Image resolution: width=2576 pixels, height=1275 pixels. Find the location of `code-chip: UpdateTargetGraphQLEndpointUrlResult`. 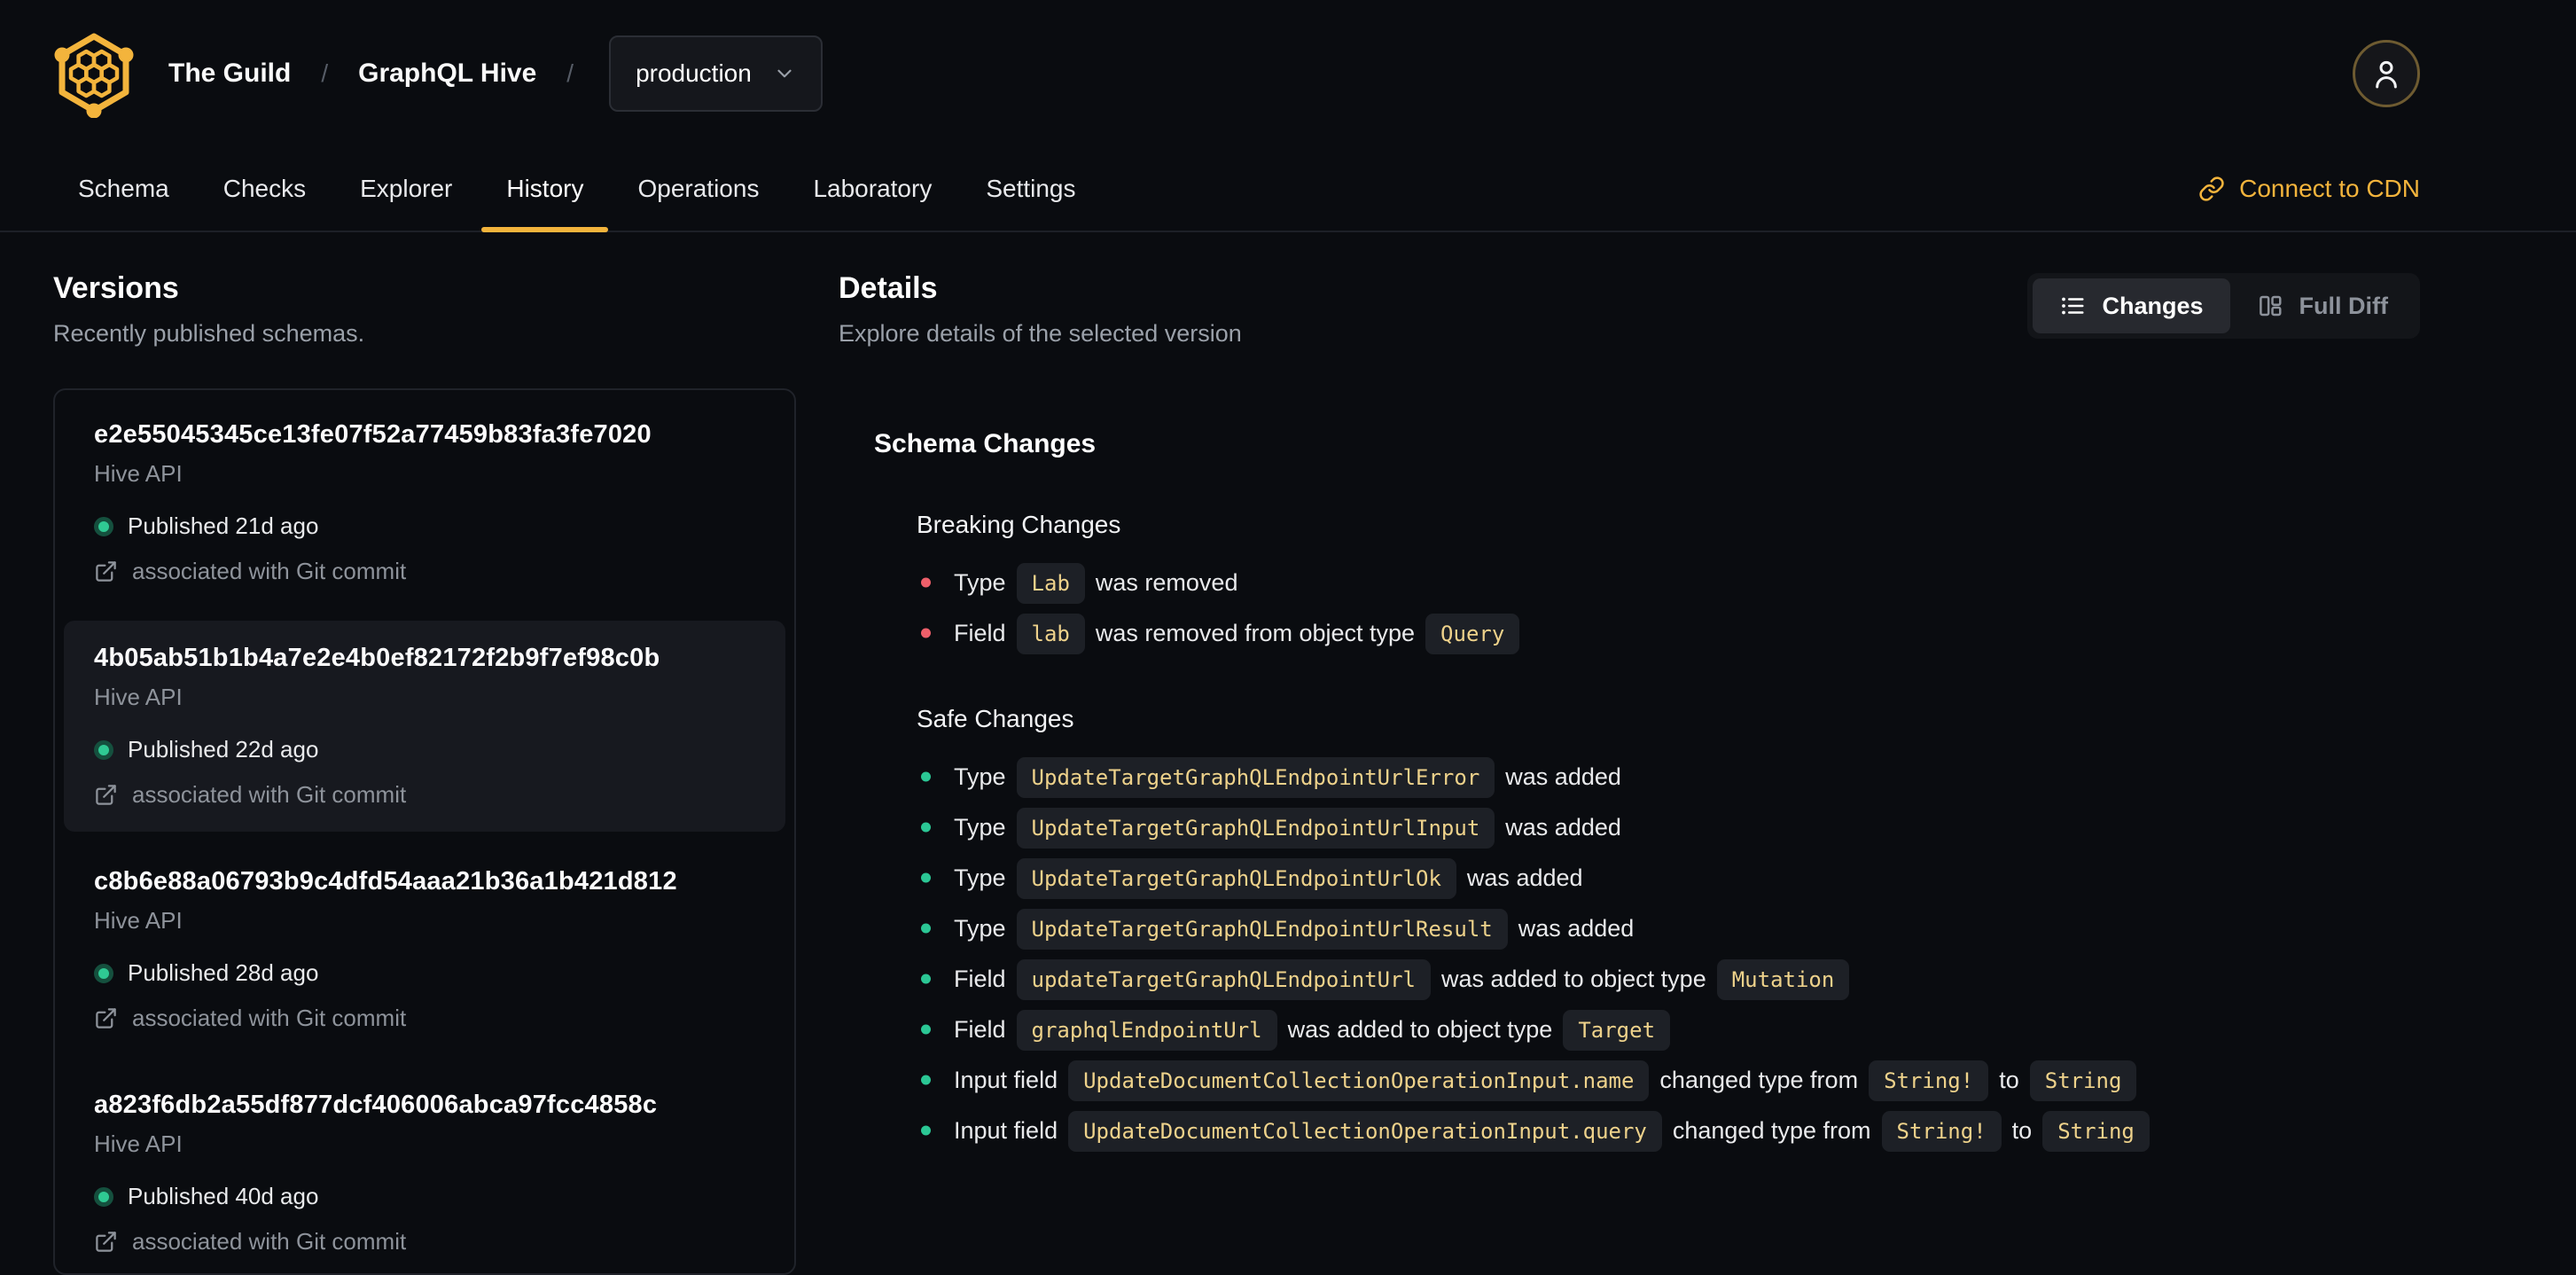

code-chip: UpdateTargetGraphQLEndpointUrlResult is located at coordinates (1262, 929).